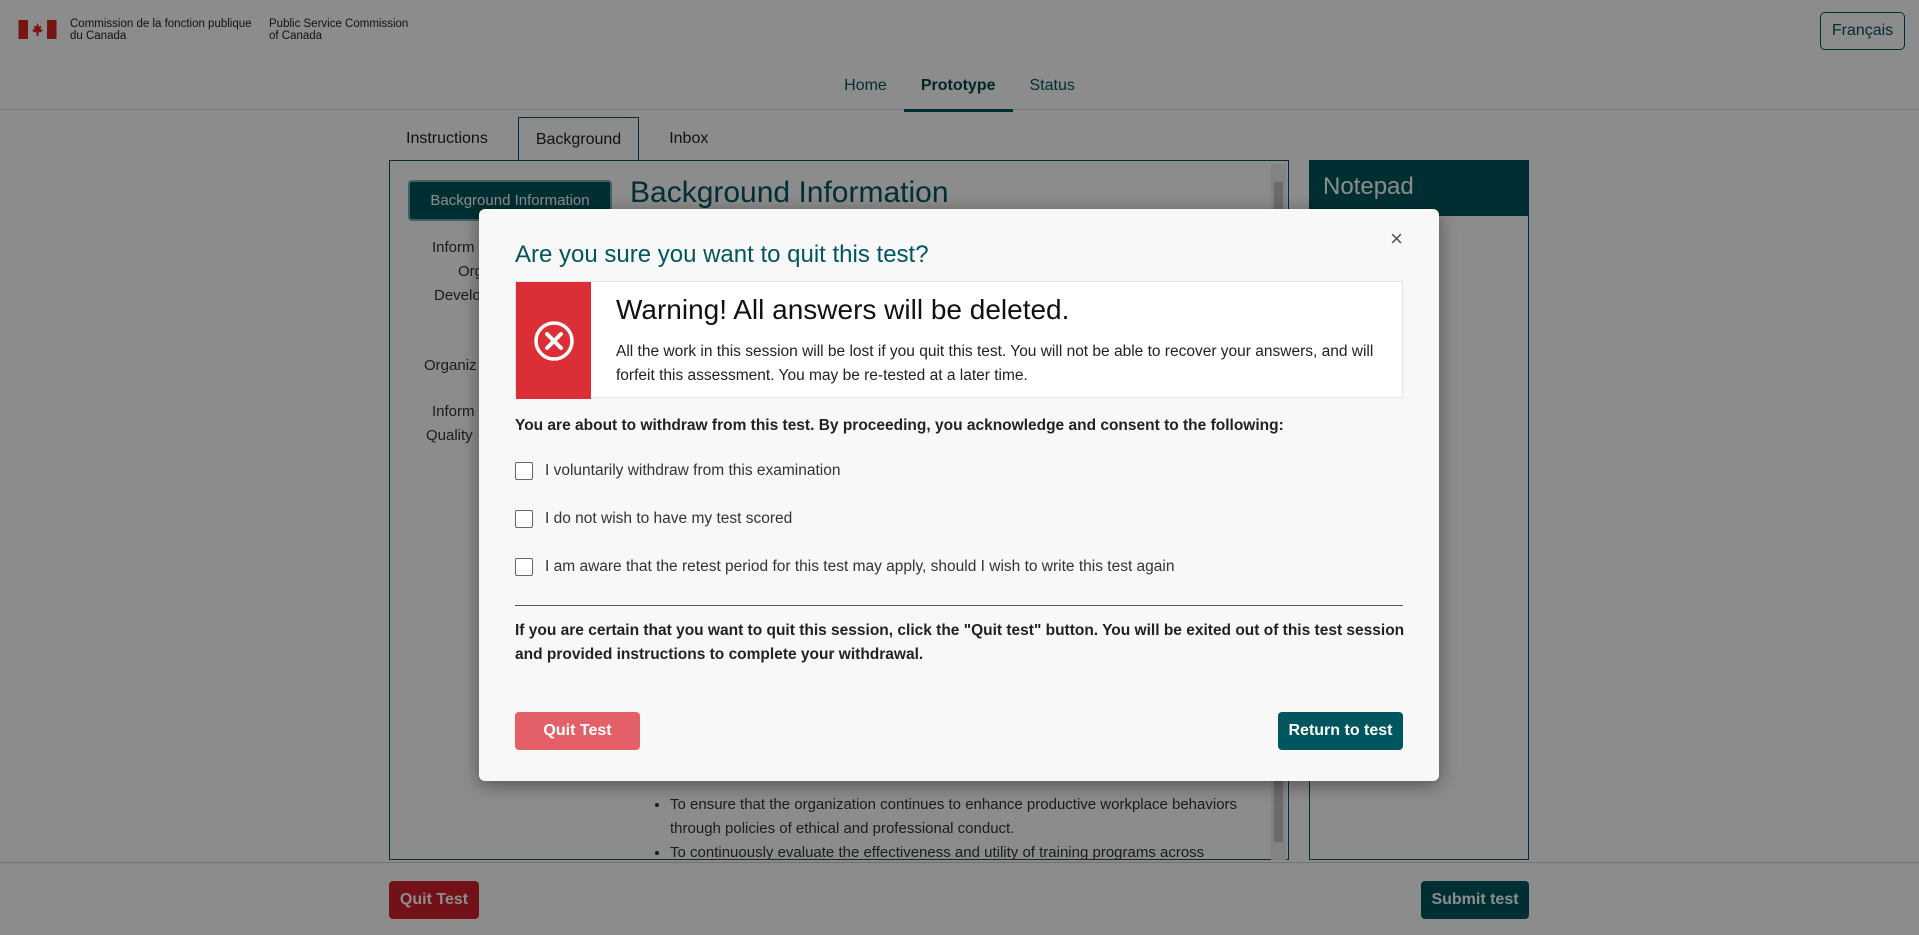  Describe the element at coordinates (524, 567) in the screenshot. I see `retest-aware-checkbox` at that location.